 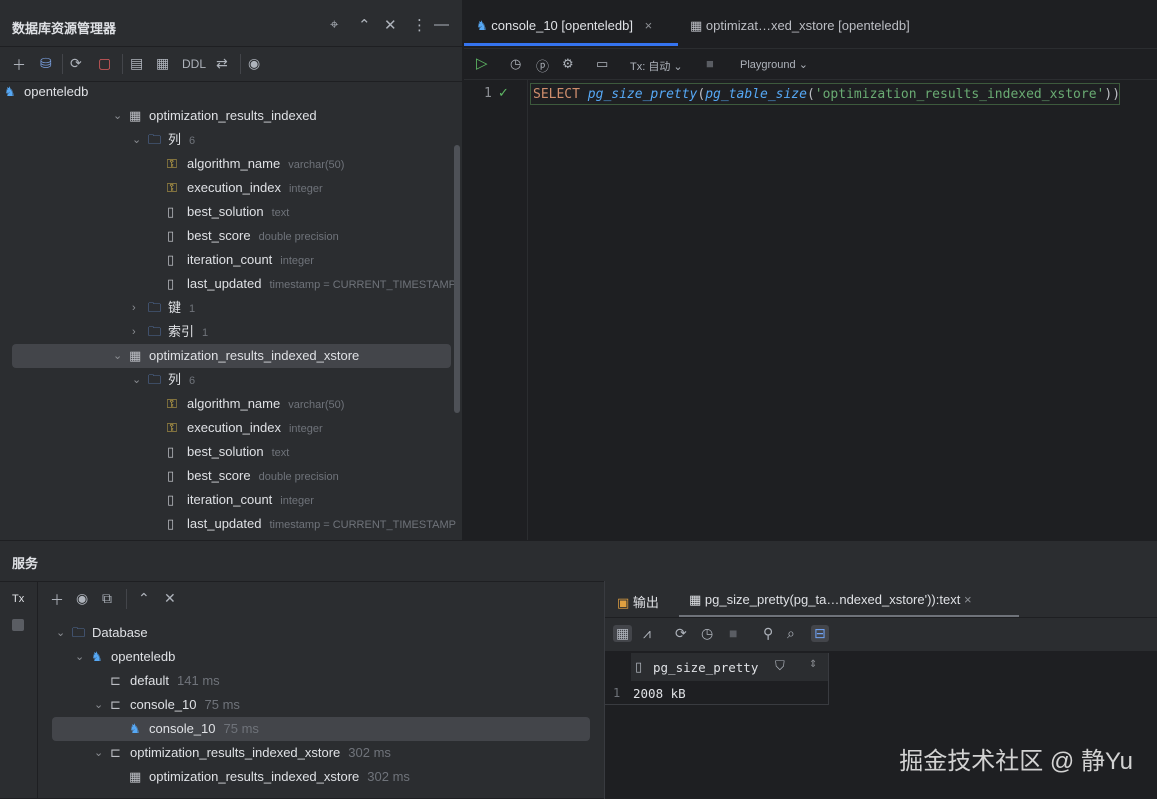 What do you see at coordinates (791, 633) in the screenshot?
I see `search-icon: ⌕` at bounding box center [791, 633].